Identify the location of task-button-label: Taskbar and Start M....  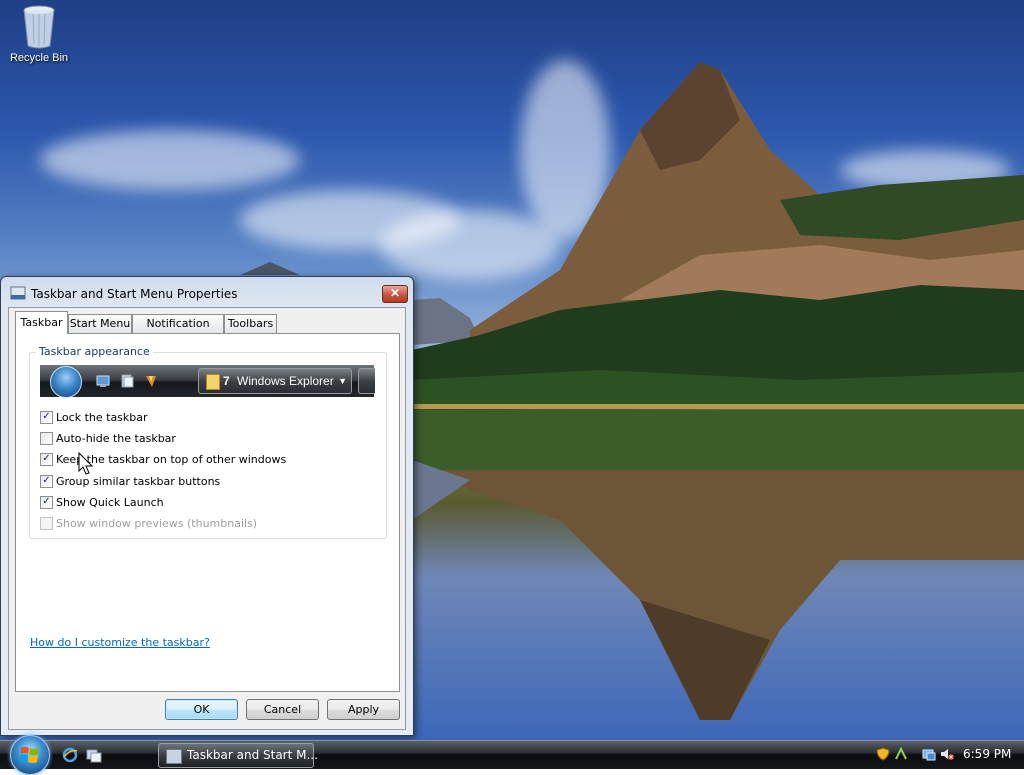
(252, 755).